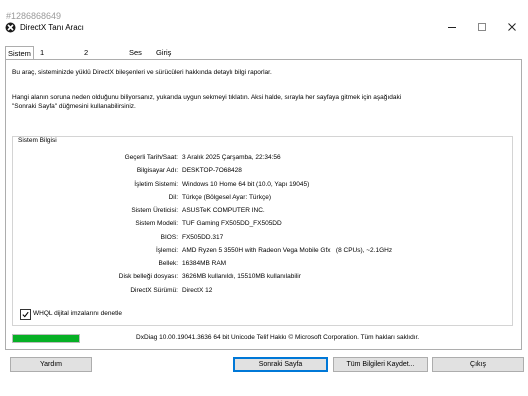 This screenshot has width=528, height=396. I want to click on info-label-model: Sistem Modeli:, so click(156, 223).